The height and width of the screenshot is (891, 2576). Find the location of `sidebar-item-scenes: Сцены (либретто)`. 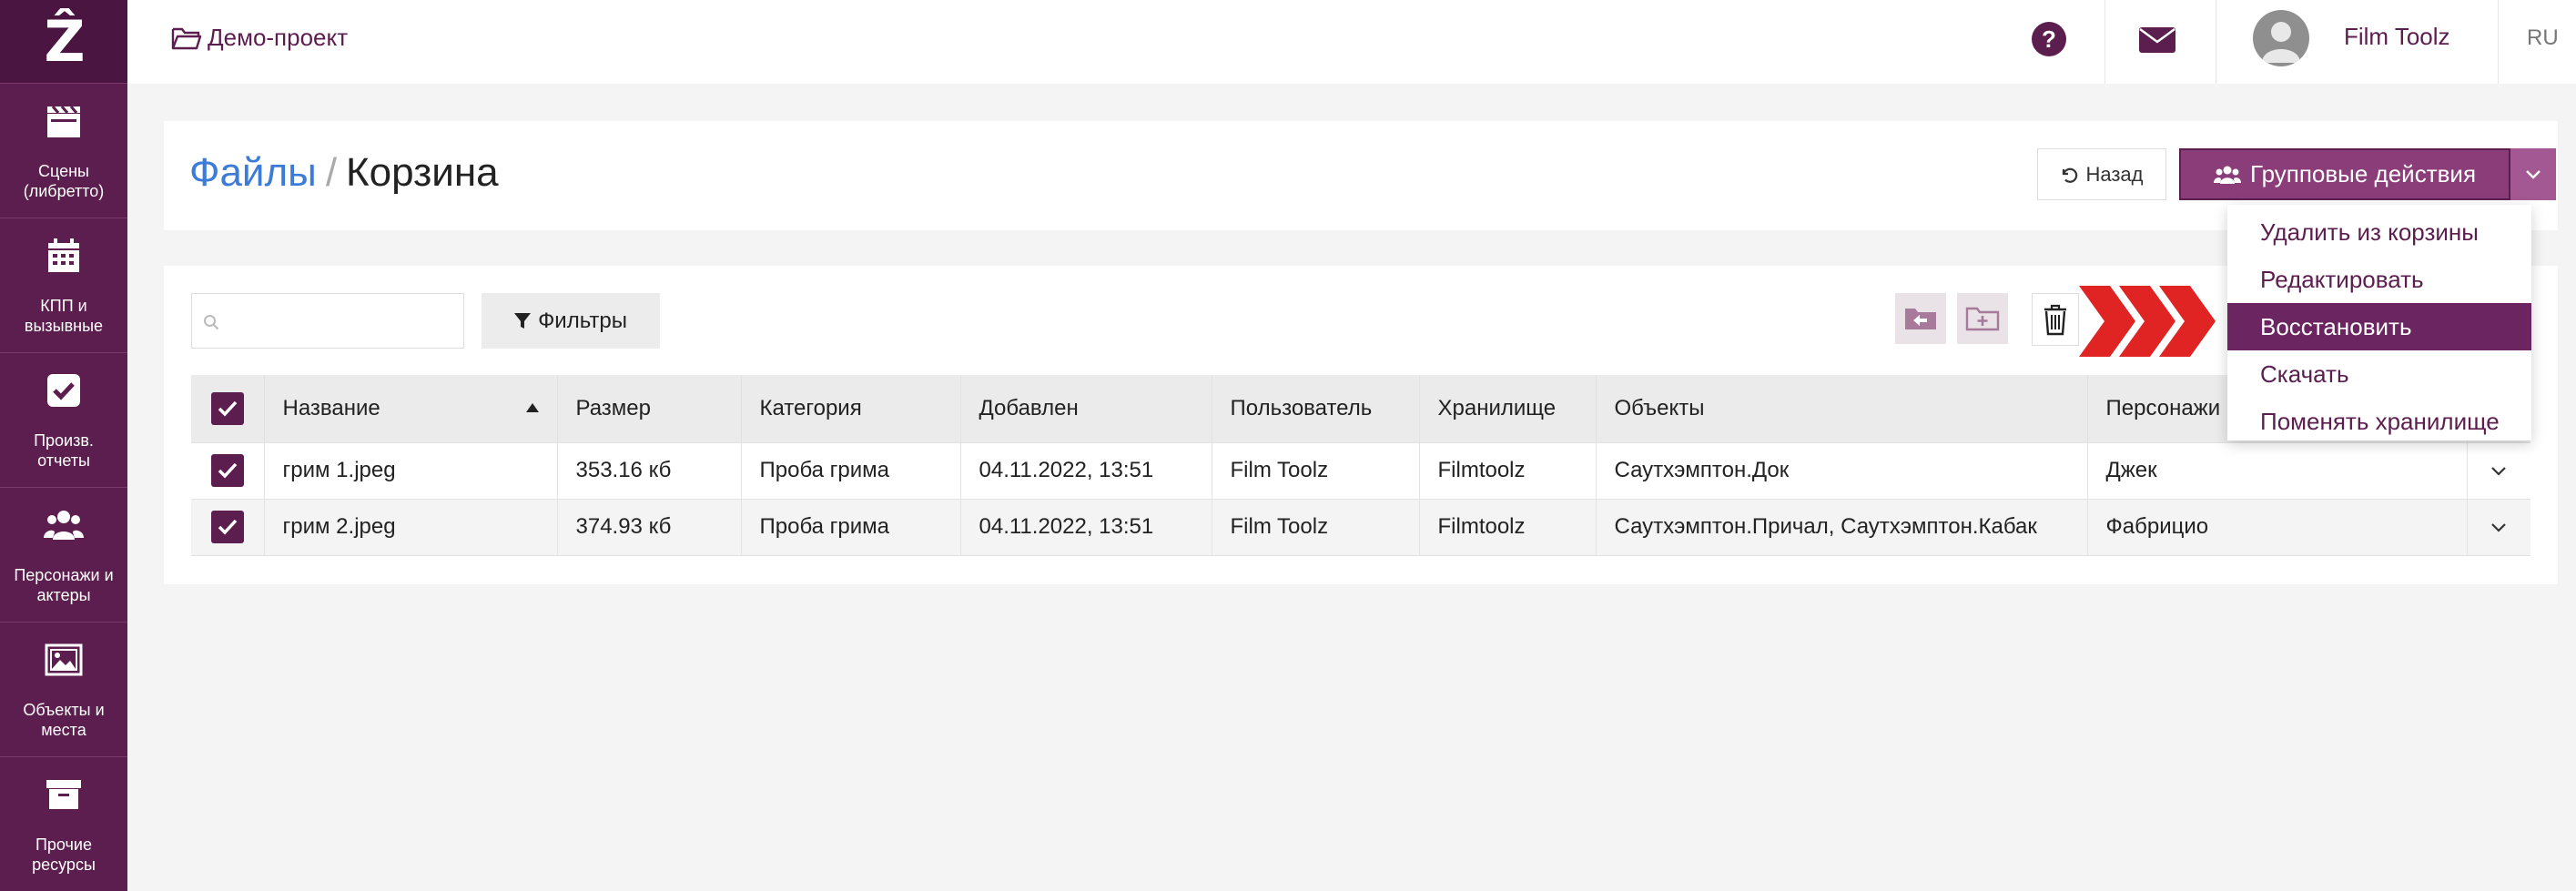

sidebar-item-scenes: Сцены (либретто) is located at coordinates (63, 151).